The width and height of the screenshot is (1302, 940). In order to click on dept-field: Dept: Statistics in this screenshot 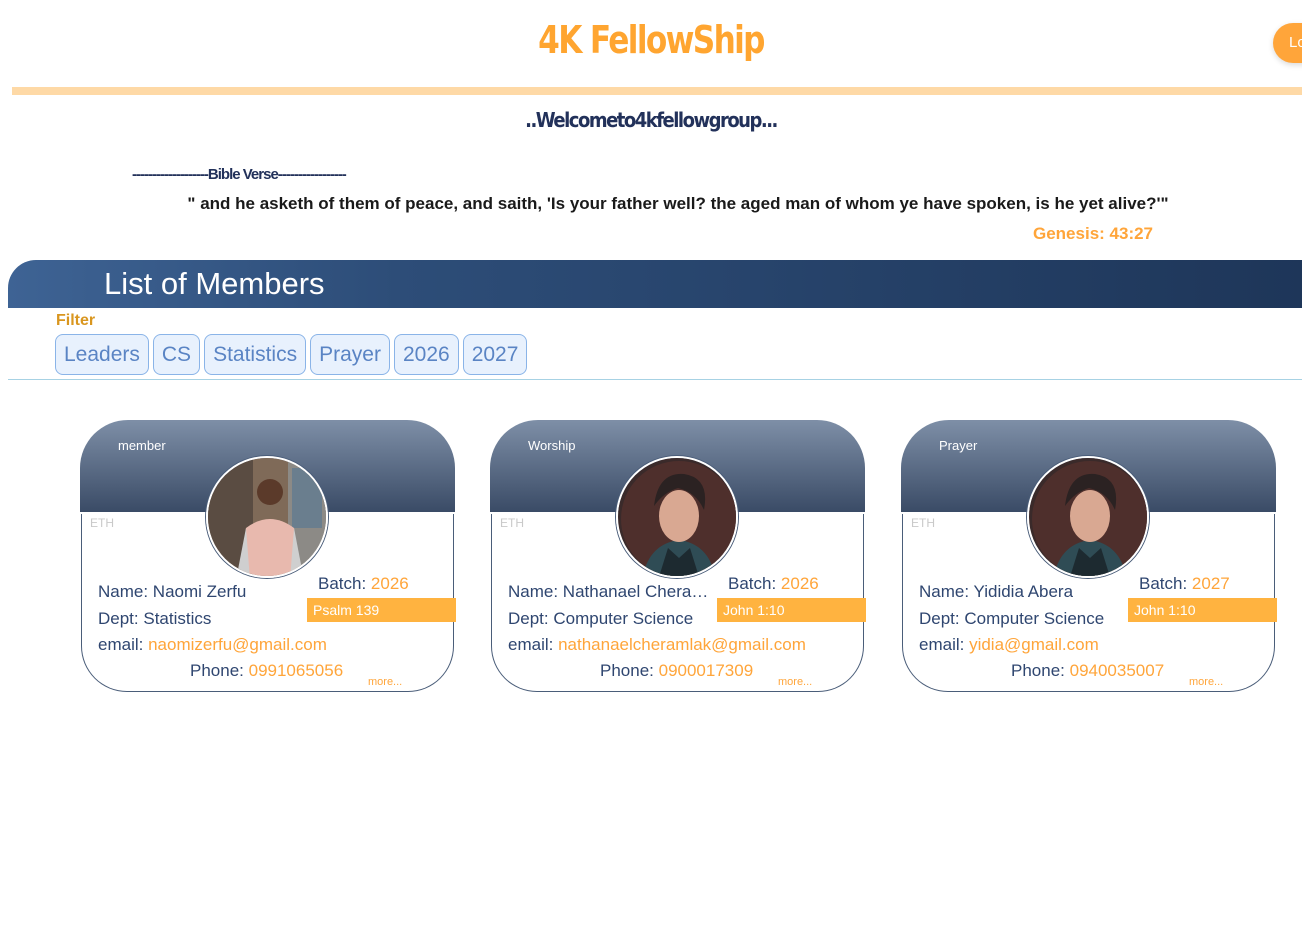, I will do `click(155, 618)`.